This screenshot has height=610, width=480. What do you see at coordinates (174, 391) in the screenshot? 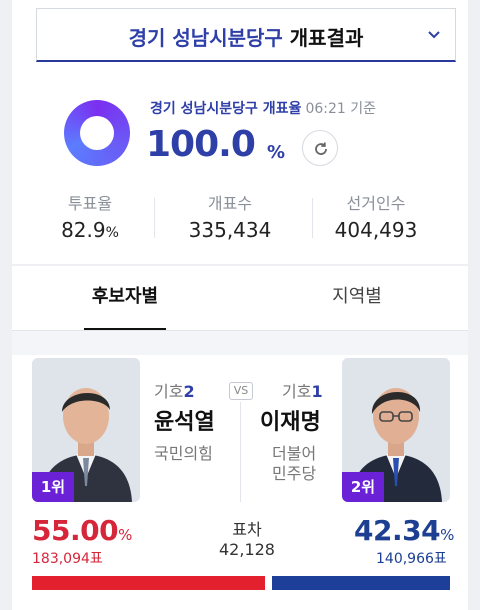
I see `candidate-symbol-left: 기호2` at bounding box center [174, 391].